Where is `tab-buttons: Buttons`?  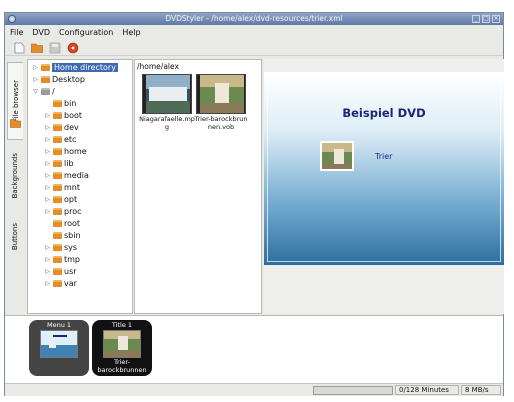
tab-buttons: Buttons is located at coordinates (15, 237).